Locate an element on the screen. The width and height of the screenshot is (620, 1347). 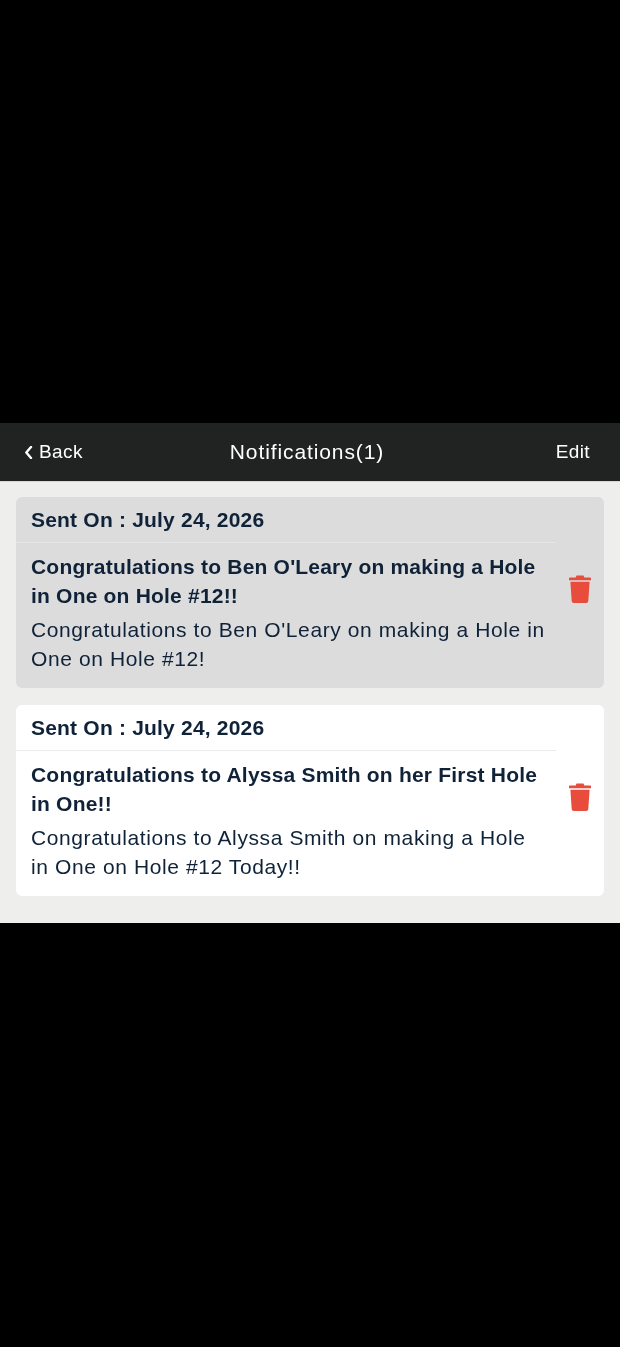
notification-card: Sent On : July 24, 2026 Congratulations to Alyssa Smith on her First Hole in One!! Congratulations to Alyssa Smith on making a Hole in One on Hole #12 Today!! is located at coordinates (310, 800).